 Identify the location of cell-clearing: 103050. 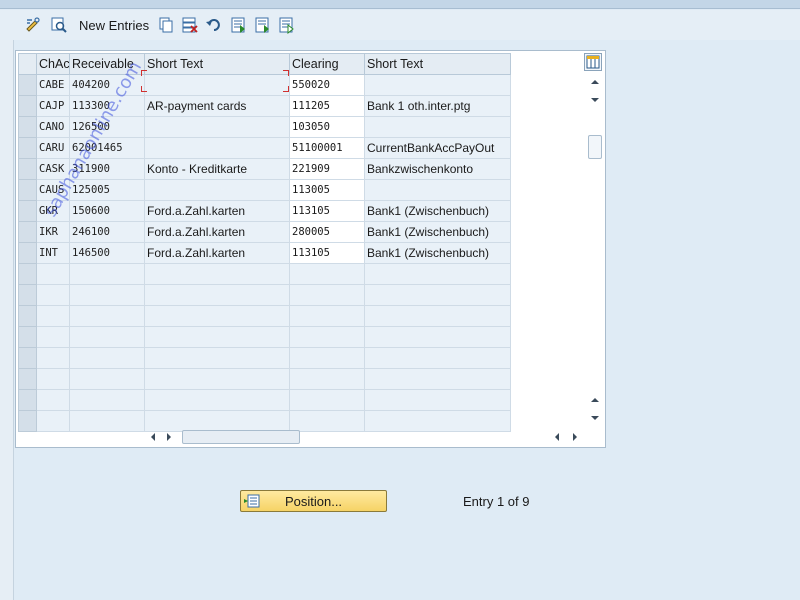
(327, 127).